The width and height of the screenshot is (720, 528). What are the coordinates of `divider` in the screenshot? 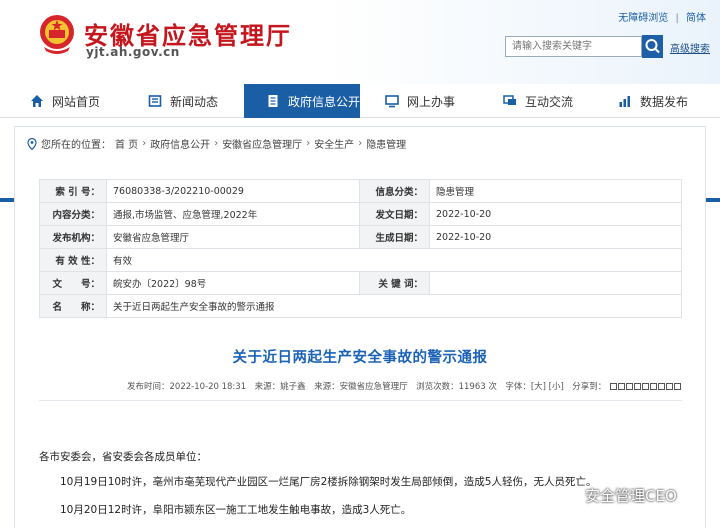 It's located at (360, 400).